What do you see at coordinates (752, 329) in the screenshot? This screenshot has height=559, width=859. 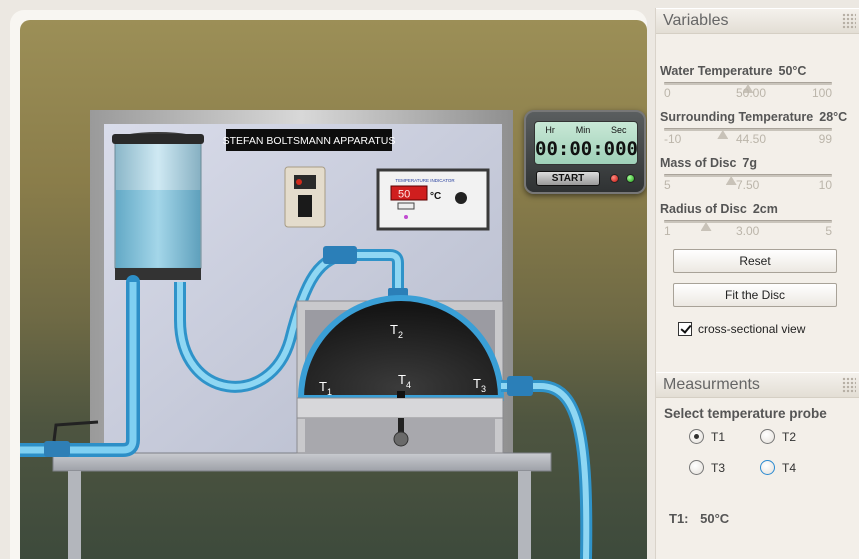 I see `cross-section-label: cross-sectional view` at bounding box center [752, 329].